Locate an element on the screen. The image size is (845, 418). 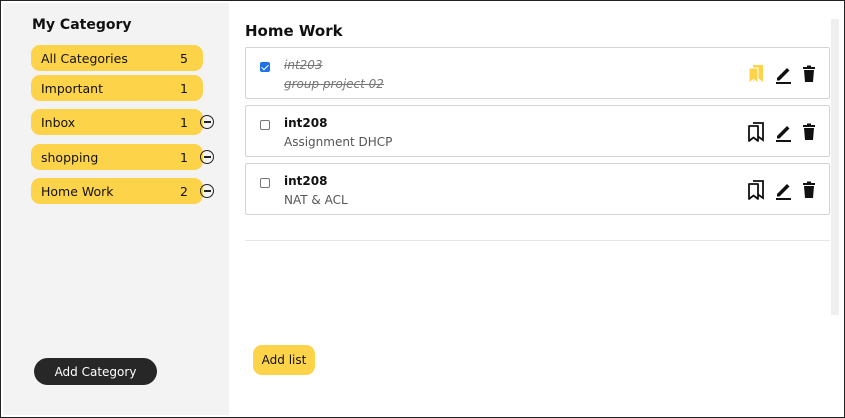
remove-category-inbox-icon is located at coordinates (207, 122).